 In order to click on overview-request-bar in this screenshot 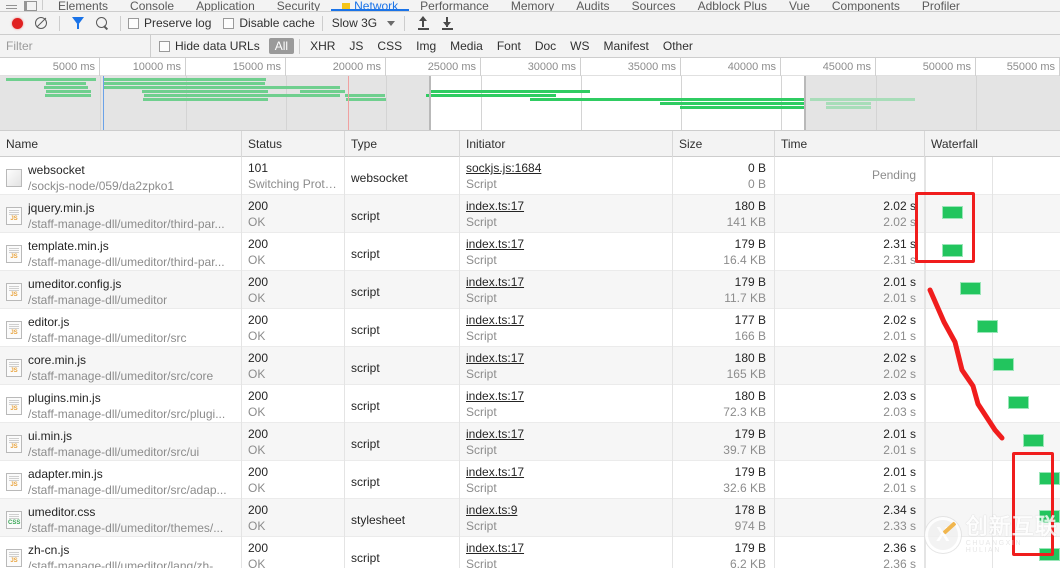, I will do `click(66, 87)`.